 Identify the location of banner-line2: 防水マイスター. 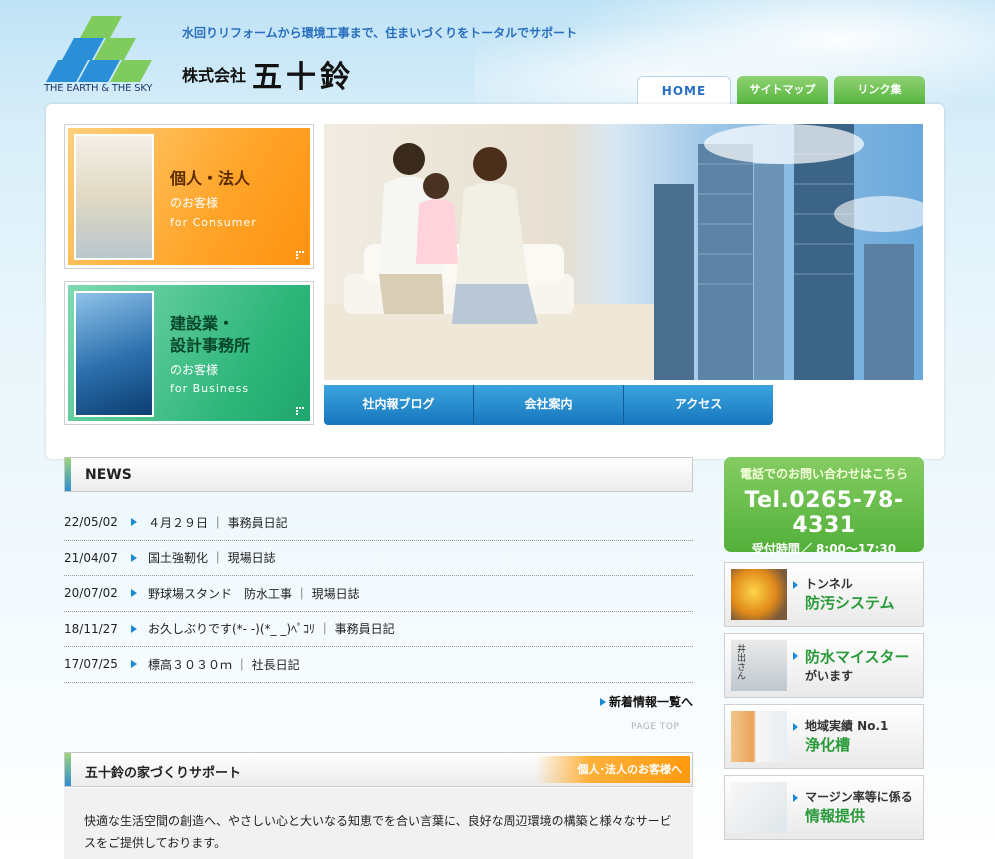
(857, 657).